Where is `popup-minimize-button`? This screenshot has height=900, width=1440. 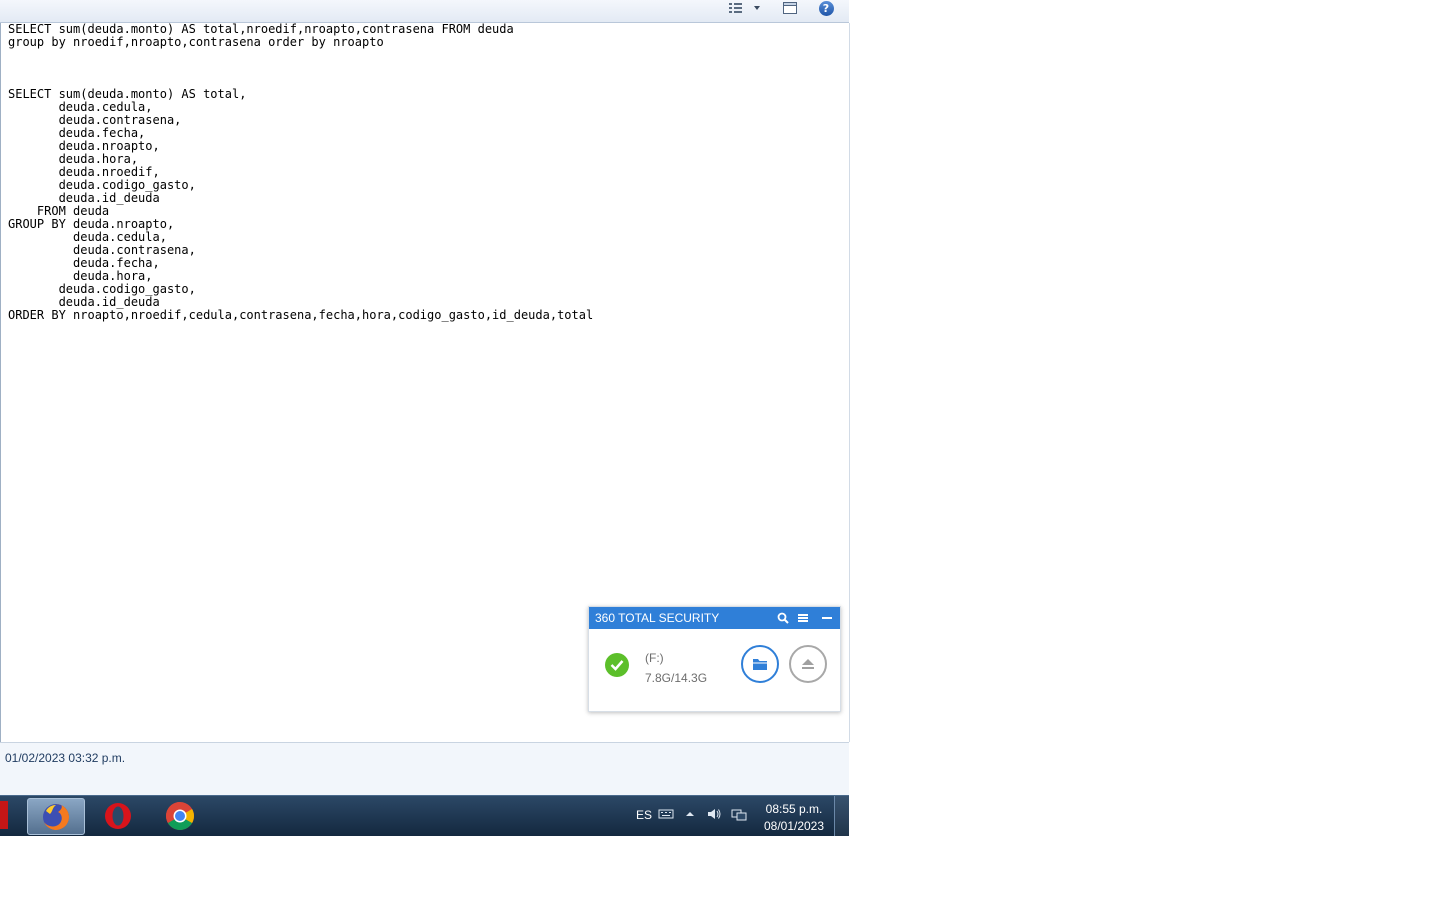 popup-minimize-button is located at coordinates (827, 618).